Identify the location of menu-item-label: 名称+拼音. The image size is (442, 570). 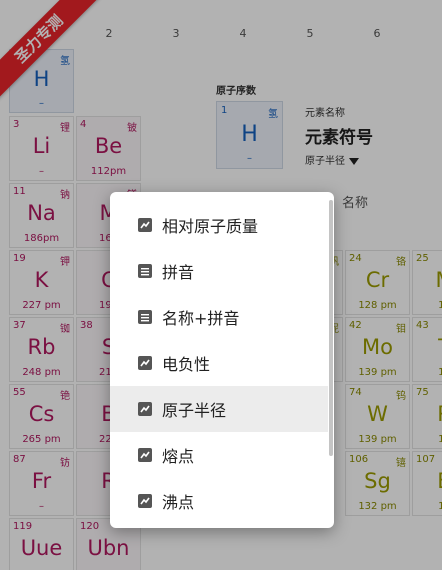
(201, 318).